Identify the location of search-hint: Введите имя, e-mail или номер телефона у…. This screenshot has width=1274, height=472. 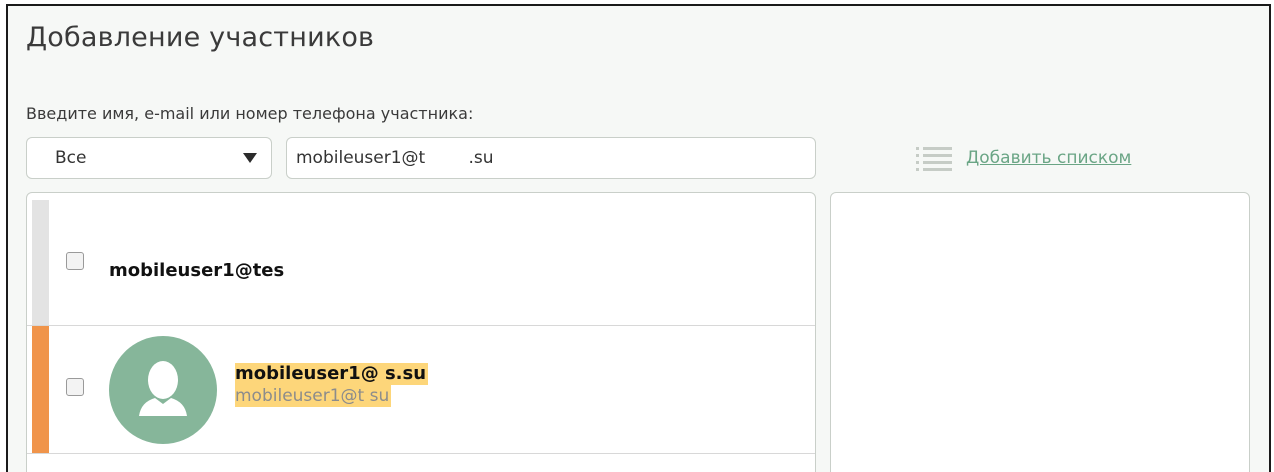
(250, 113).